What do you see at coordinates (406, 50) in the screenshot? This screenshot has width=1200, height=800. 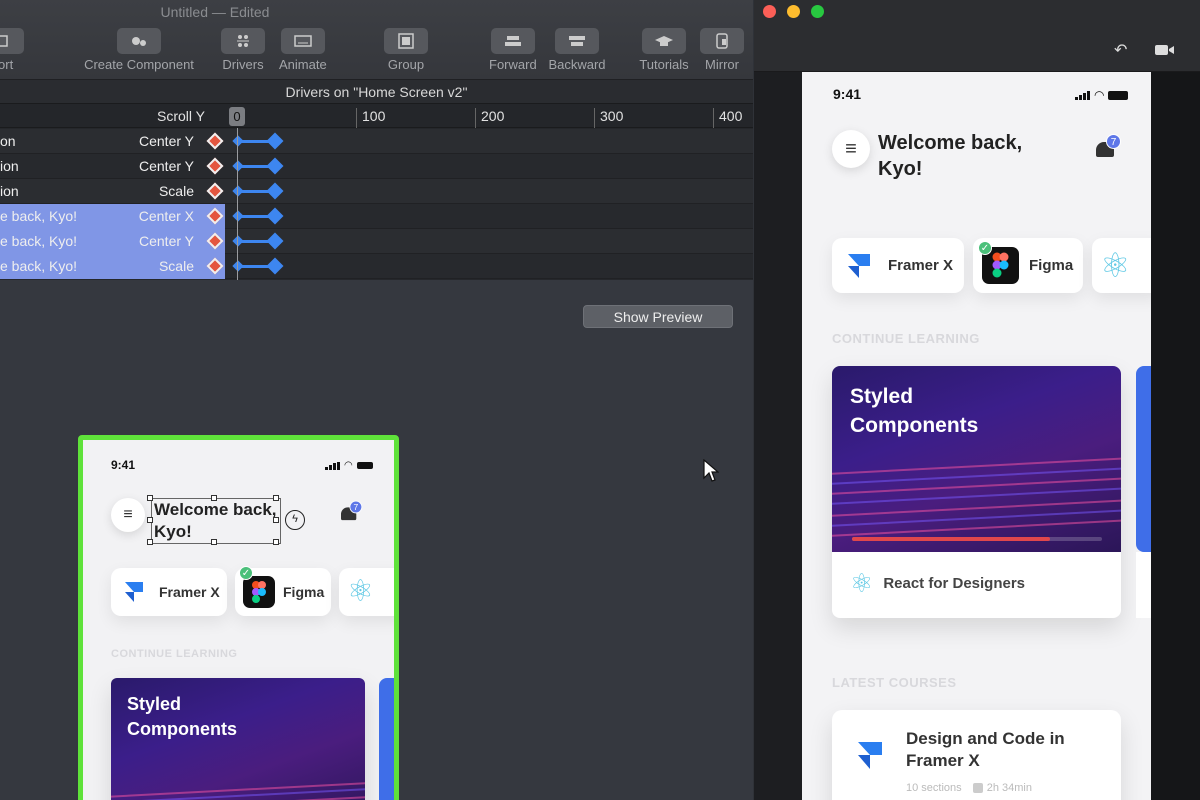 I see `group-button: Group` at bounding box center [406, 50].